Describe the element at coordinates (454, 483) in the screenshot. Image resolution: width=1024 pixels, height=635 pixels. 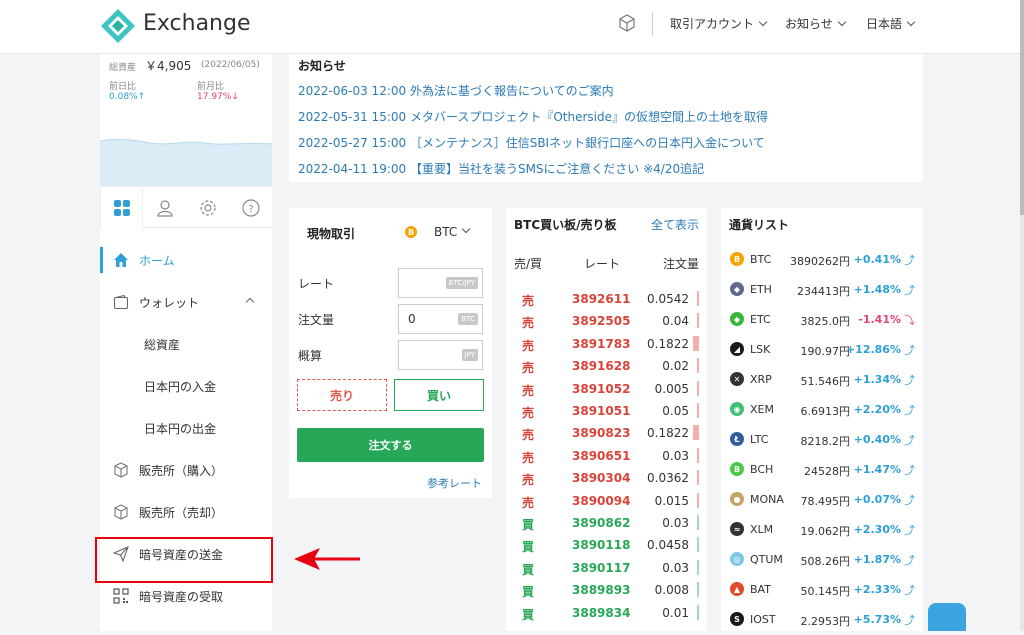
I see `reference-rate-link: 参考レート` at that location.